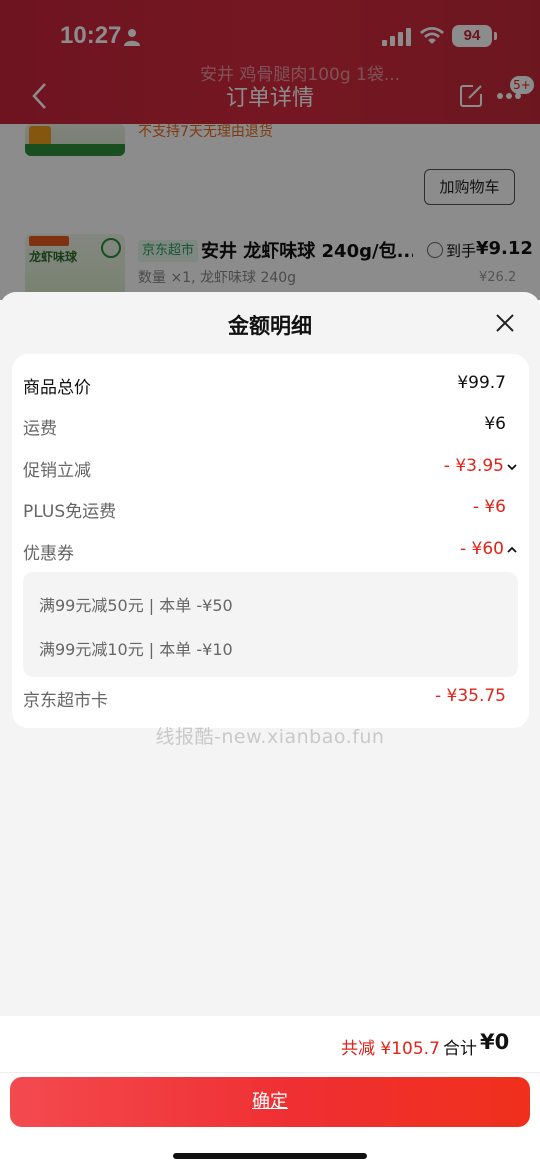 This screenshot has width=540, height=1170. What do you see at coordinates (270, 384) in the screenshot?
I see `goods-total-row: 商品总价 ¥99.7` at bounding box center [270, 384].